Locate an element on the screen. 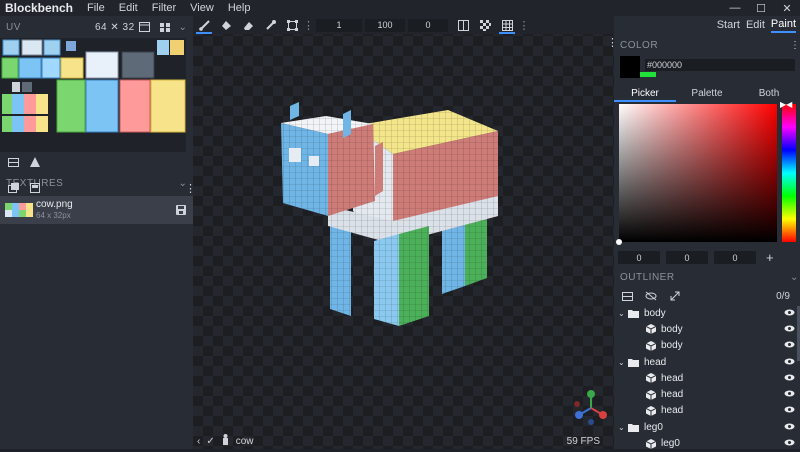 Image resolution: width=800 pixels, height=452 pixels. outliner-toolbar: 0/9 is located at coordinates (707, 296).